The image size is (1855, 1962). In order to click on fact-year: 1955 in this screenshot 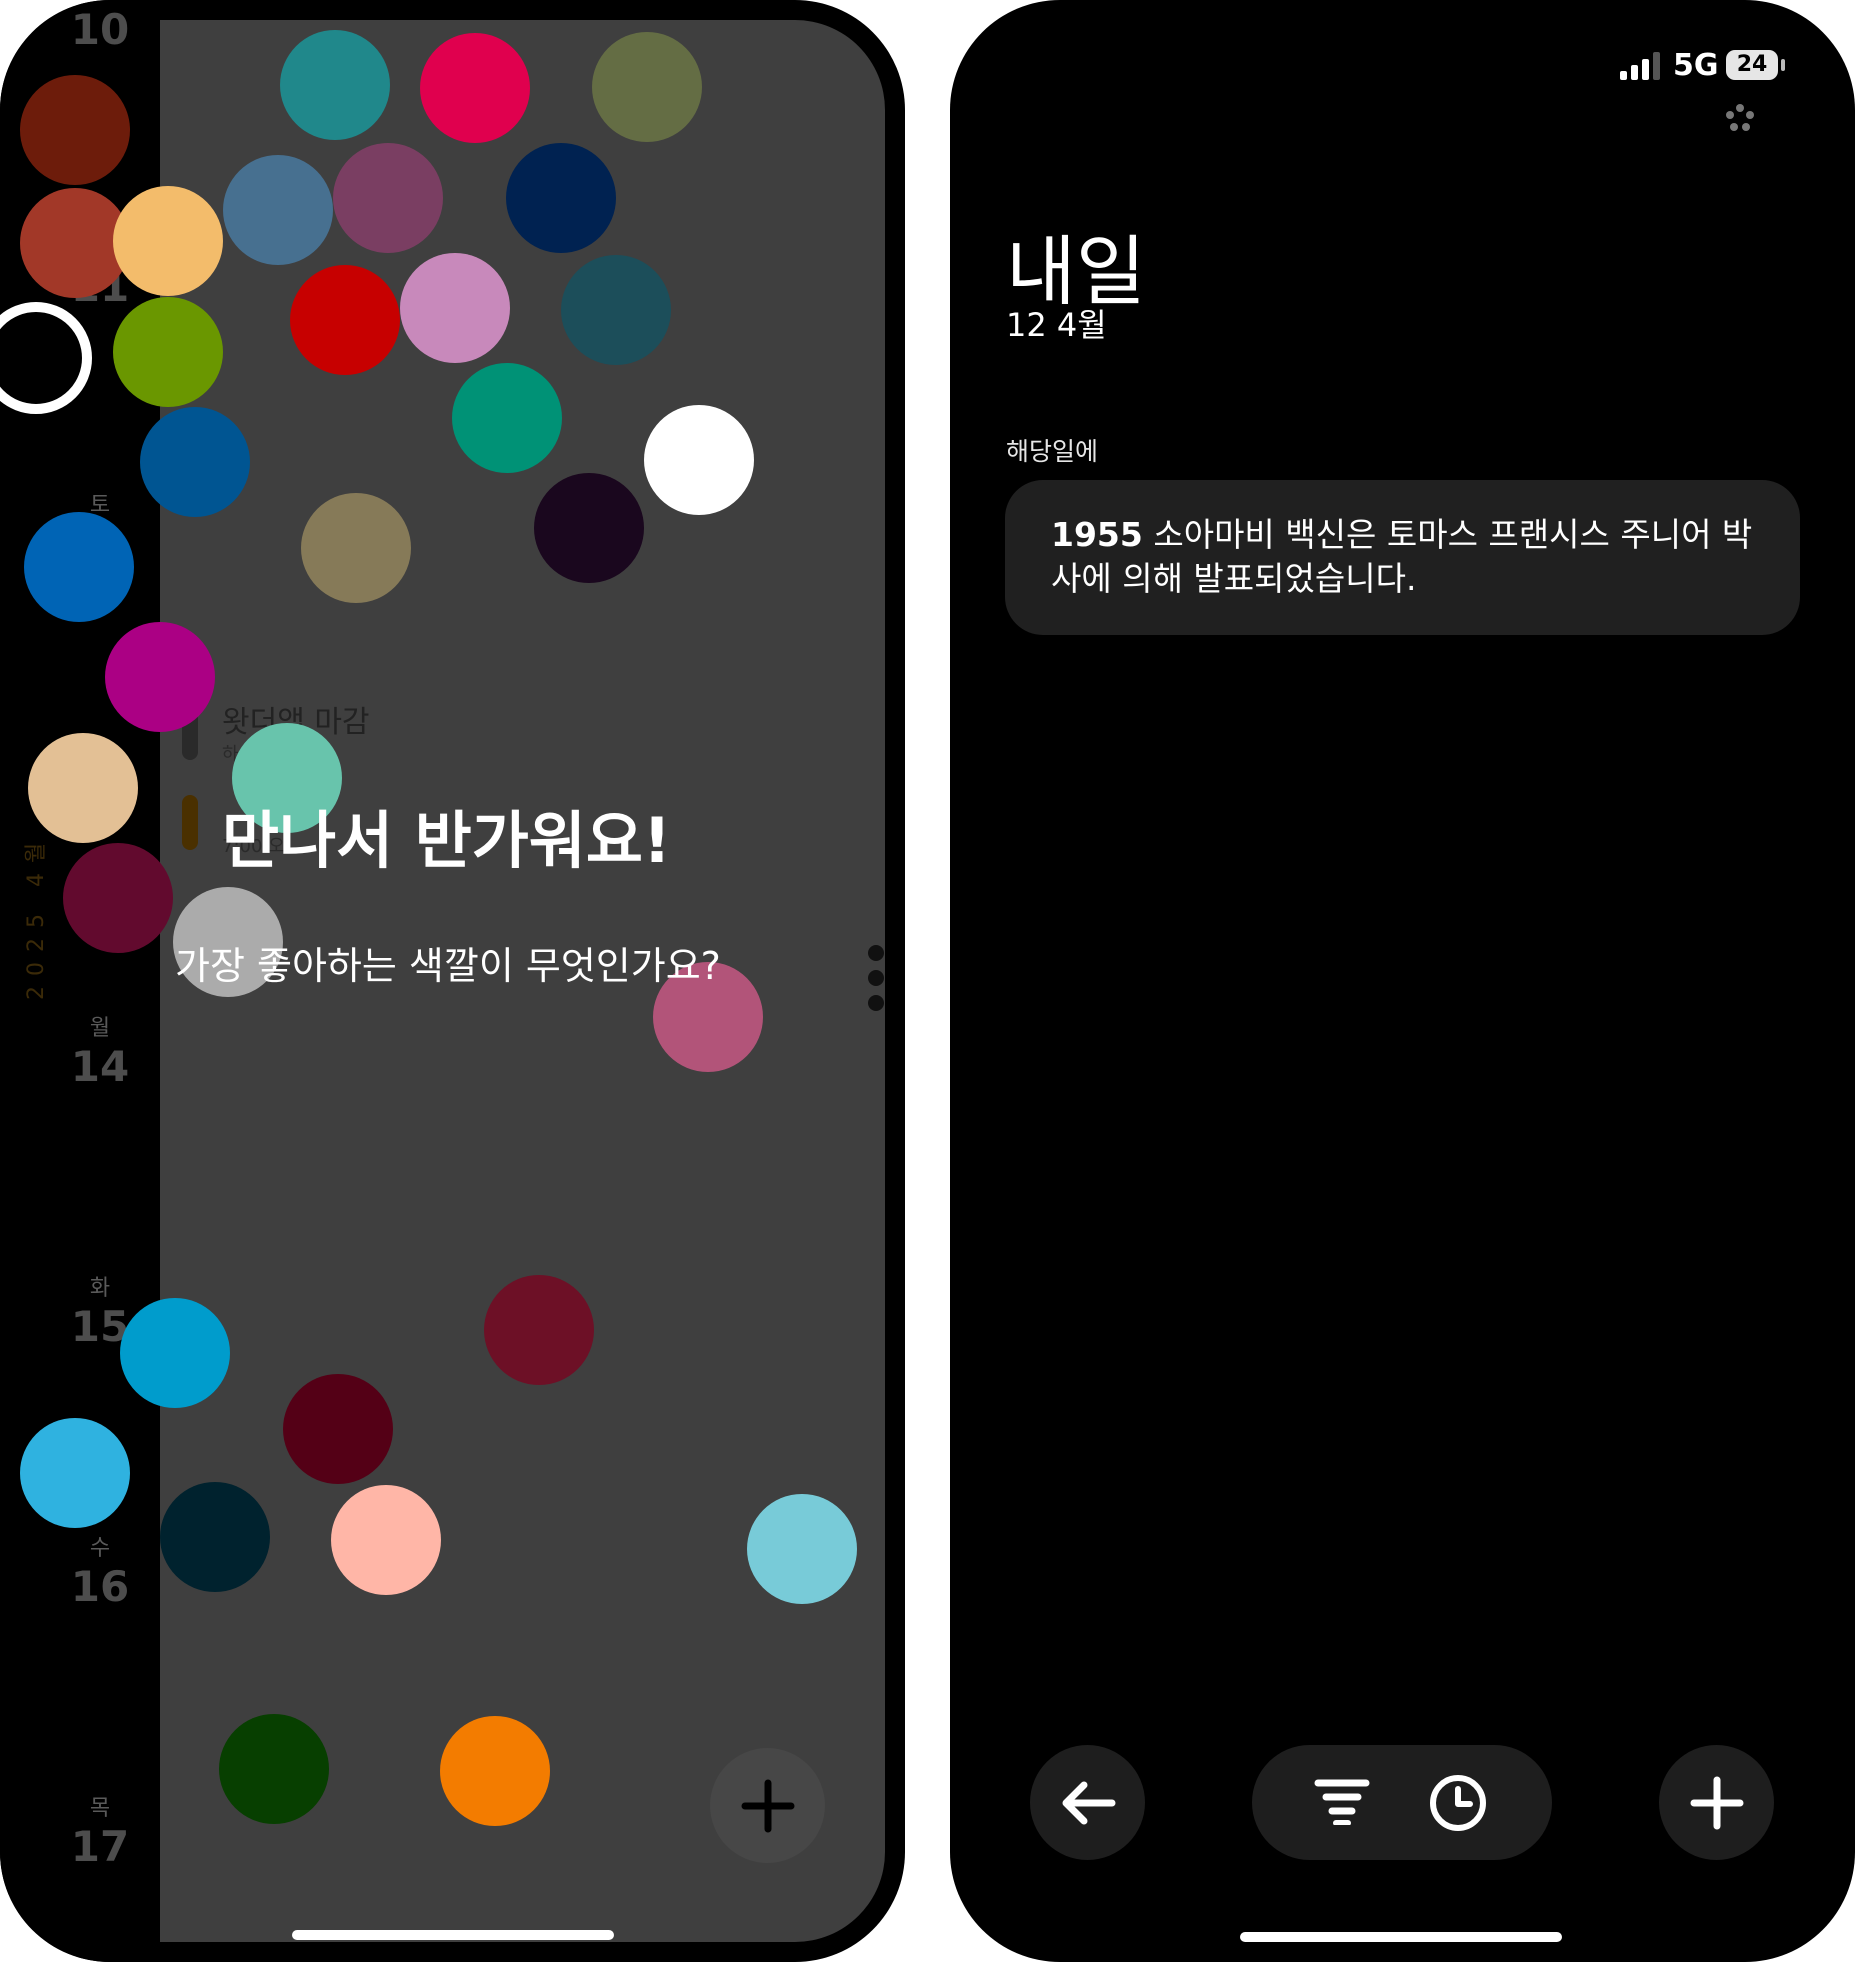, I will do `click(1097, 534)`.